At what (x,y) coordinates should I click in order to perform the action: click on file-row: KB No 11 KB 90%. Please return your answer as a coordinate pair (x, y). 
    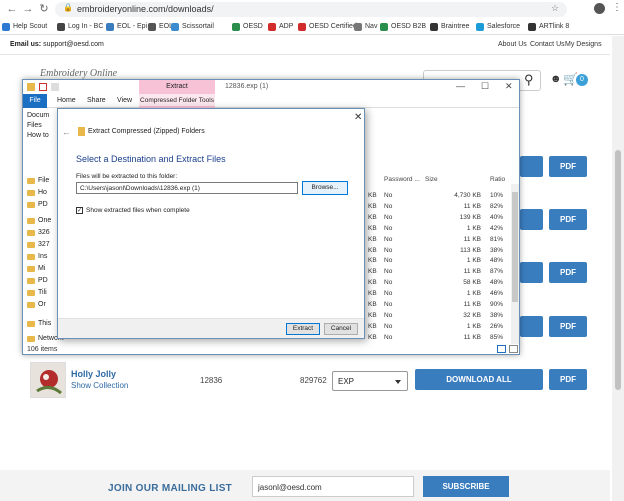
    Looking at the image, I should click on (442, 305).